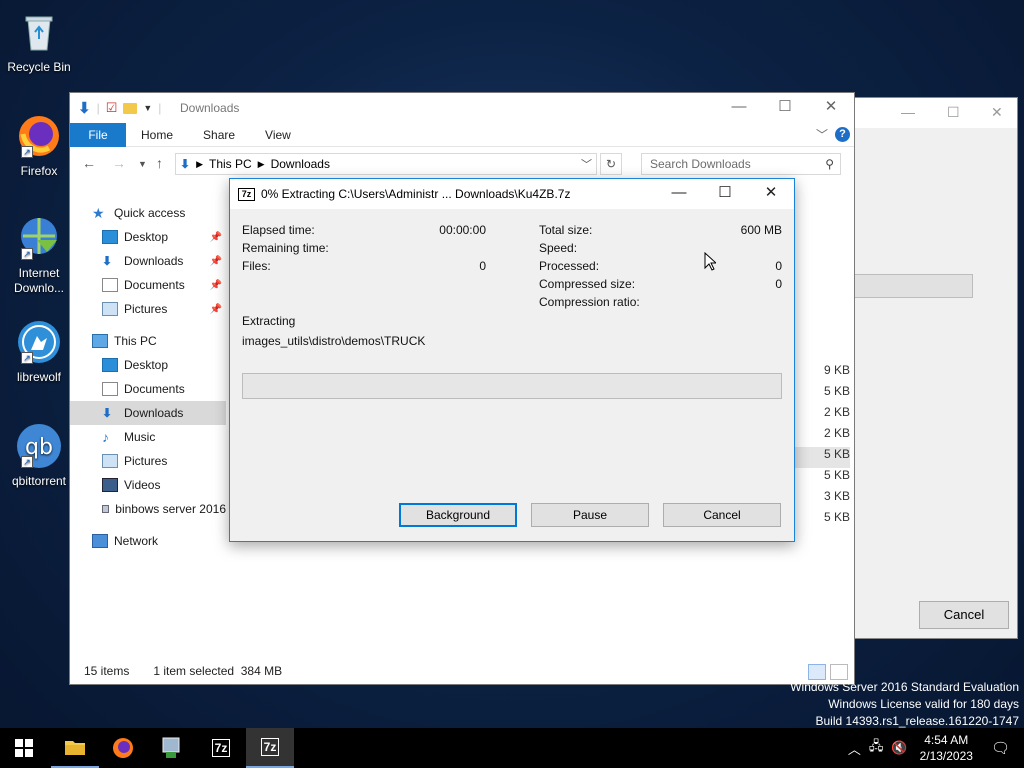  What do you see at coordinates (300, 164) in the screenshot?
I see `breadcrumb-downloads: Downloads` at bounding box center [300, 164].